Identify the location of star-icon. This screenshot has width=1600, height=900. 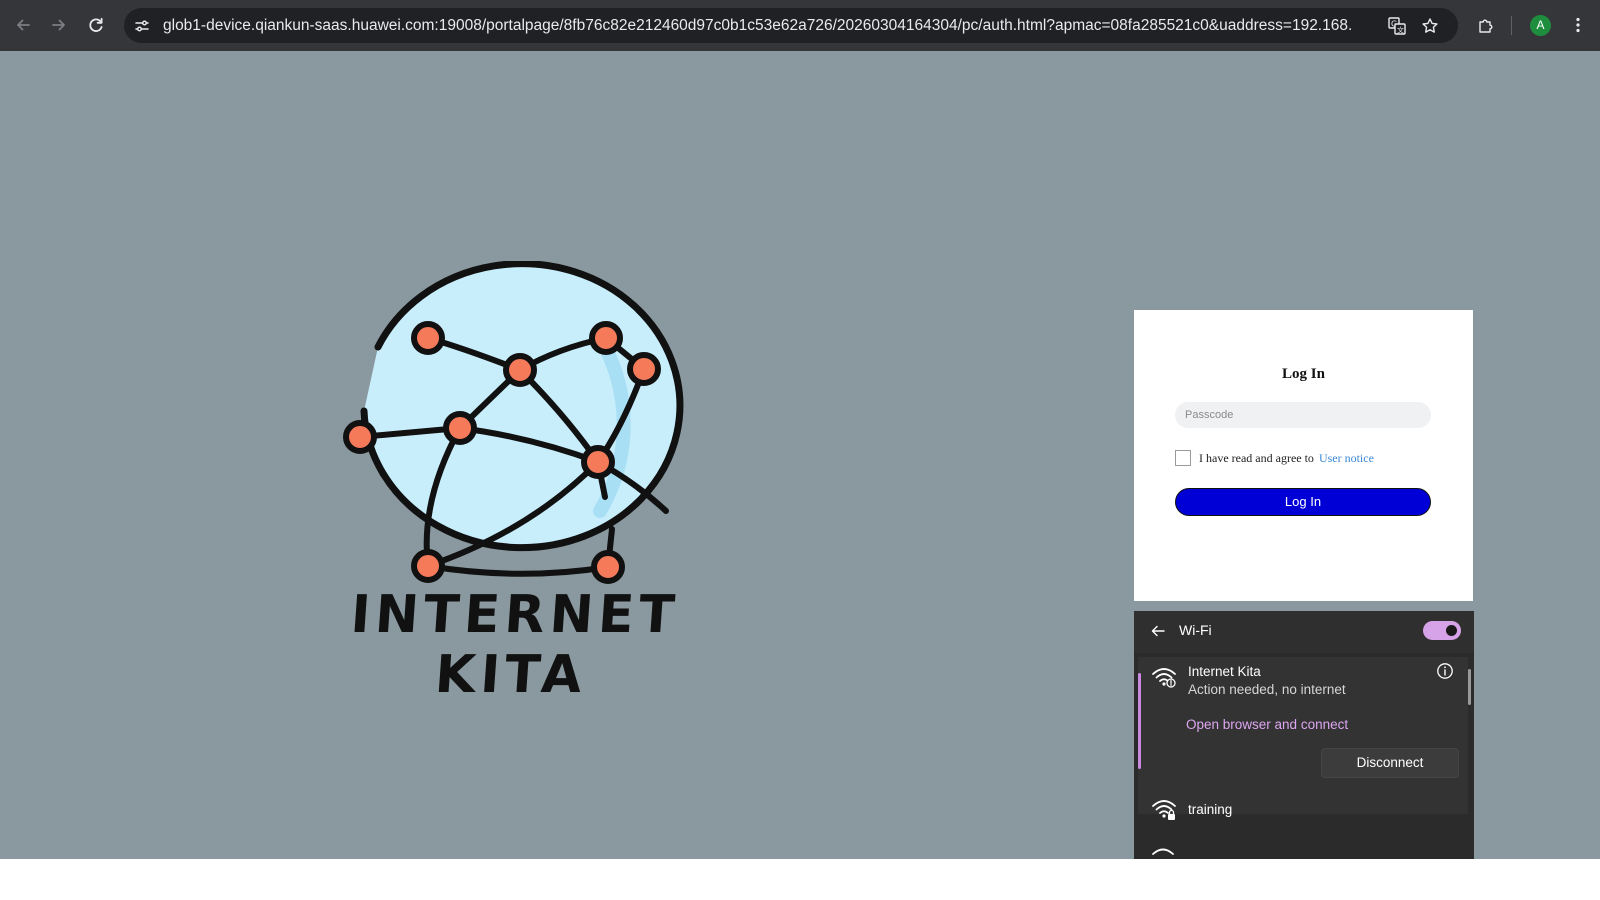
(1430, 26).